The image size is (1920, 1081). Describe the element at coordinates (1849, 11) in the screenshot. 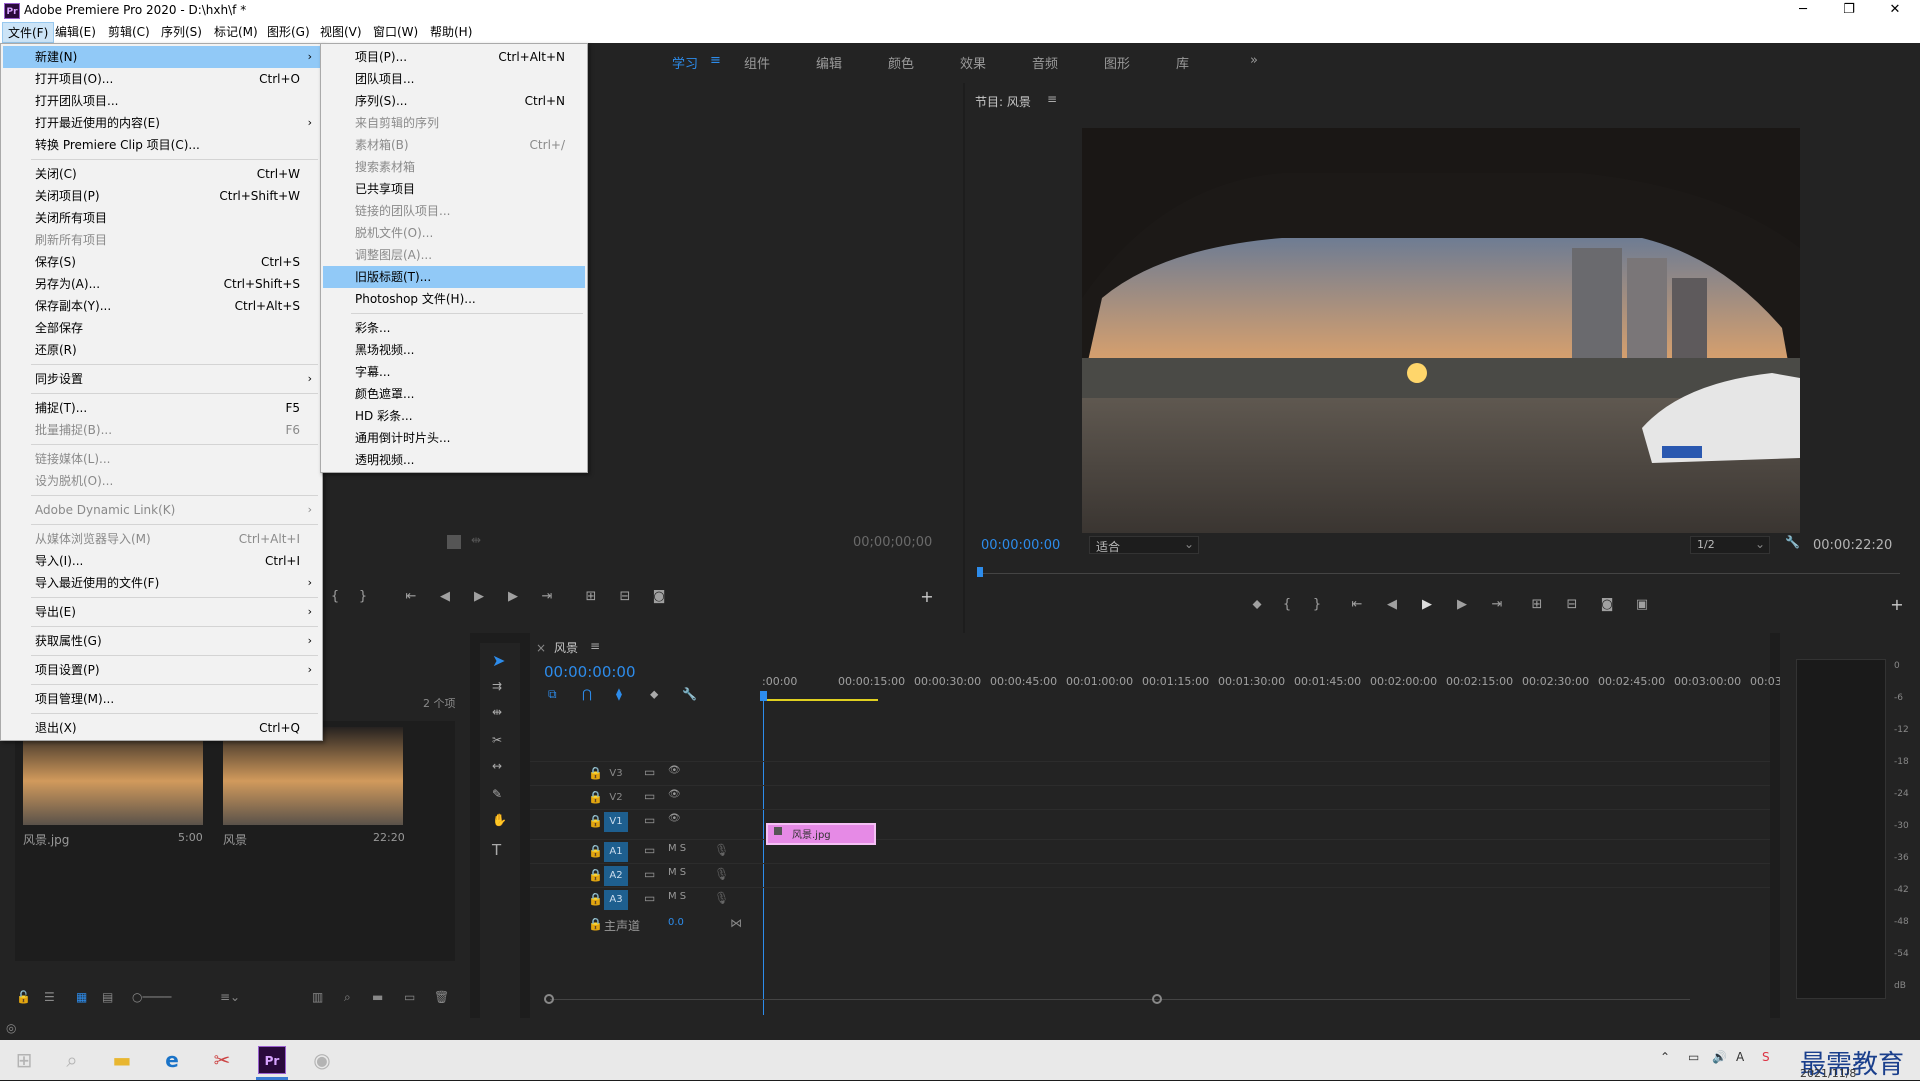

I see `restore-icon: ❐` at that location.